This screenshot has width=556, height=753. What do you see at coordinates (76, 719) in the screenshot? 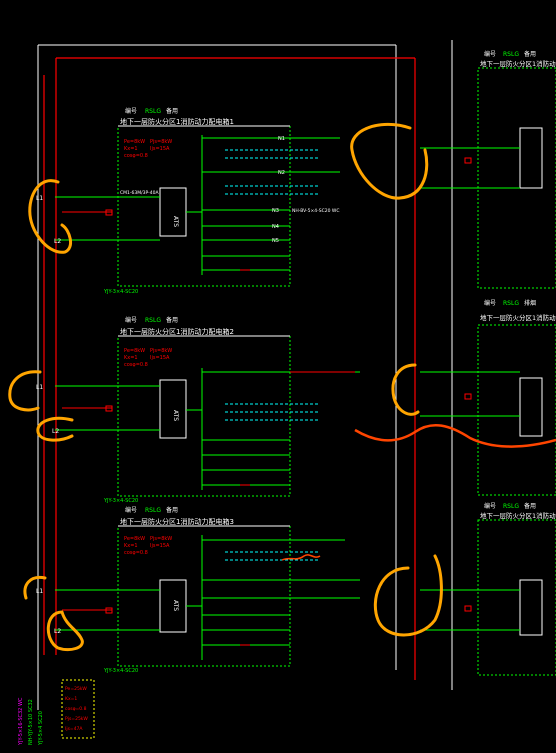
I see `legend-line: Pjs=25kW` at bounding box center [76, 719].